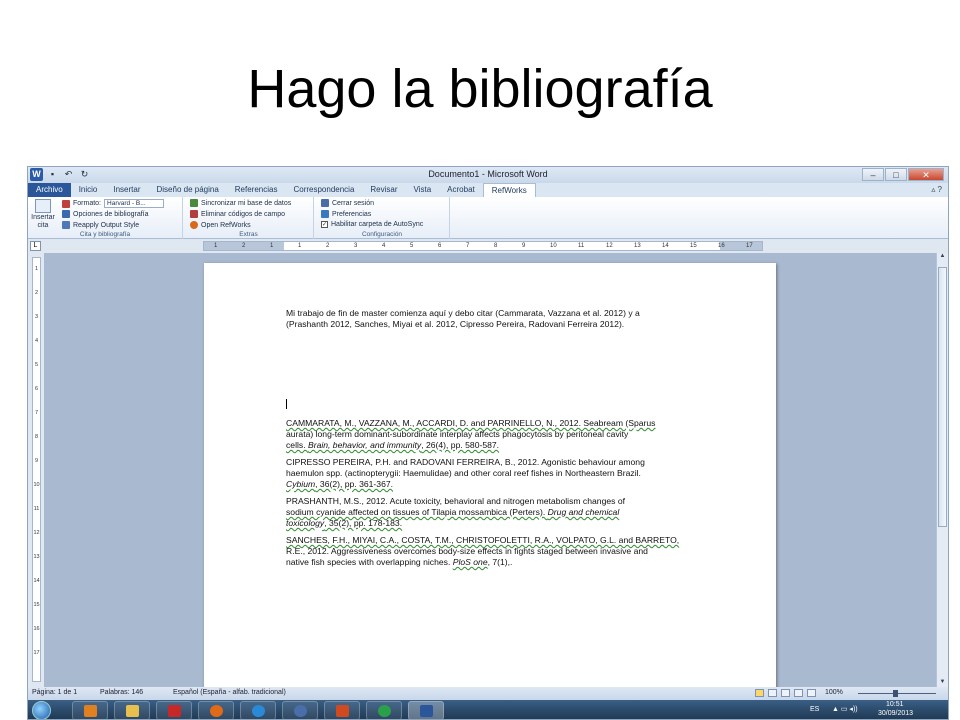  I want to click on outline-view-icon, so click(798, 693).